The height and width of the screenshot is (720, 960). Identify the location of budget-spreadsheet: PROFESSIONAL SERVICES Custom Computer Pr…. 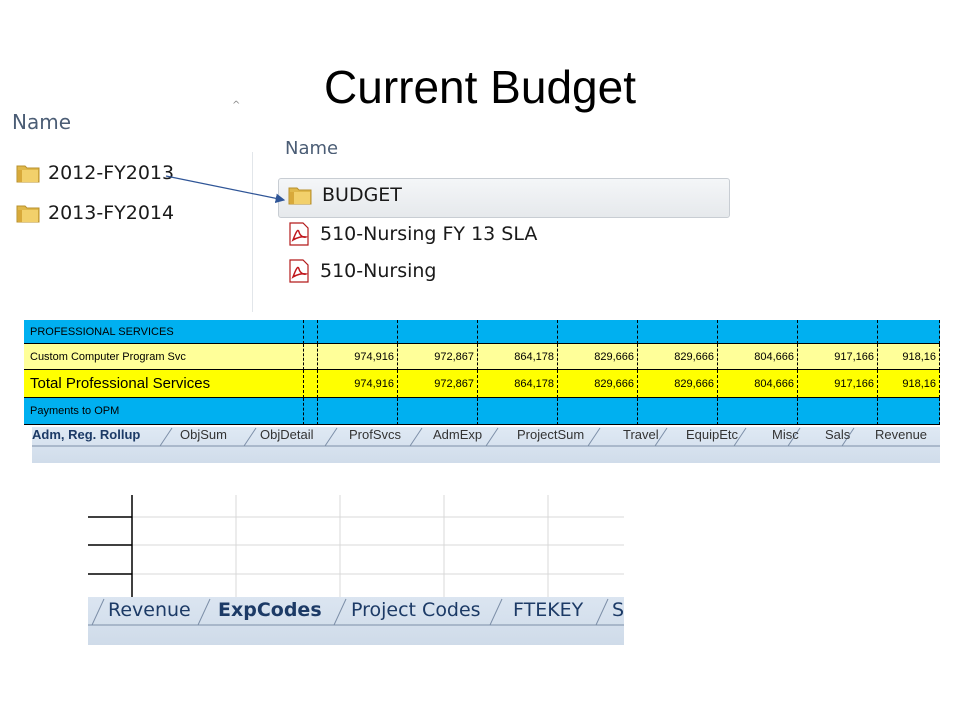
(482, 373).